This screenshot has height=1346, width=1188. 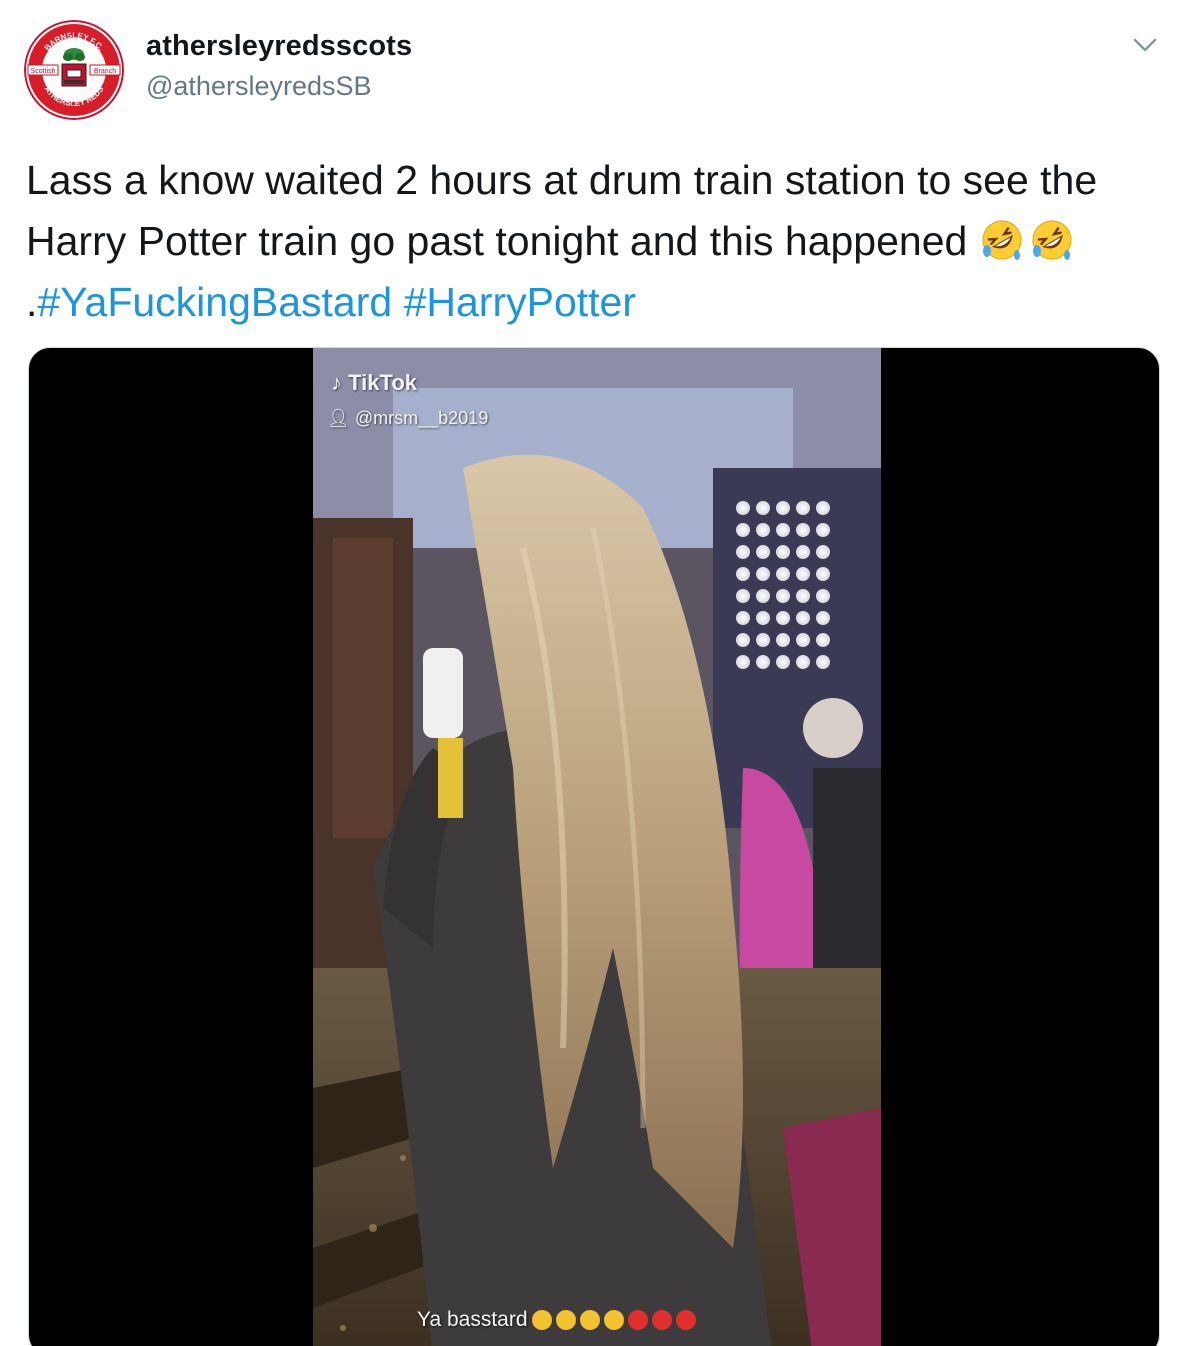 I want to click on hashtag-link: #YaFuckingBastard, so click(x=214, y=302).